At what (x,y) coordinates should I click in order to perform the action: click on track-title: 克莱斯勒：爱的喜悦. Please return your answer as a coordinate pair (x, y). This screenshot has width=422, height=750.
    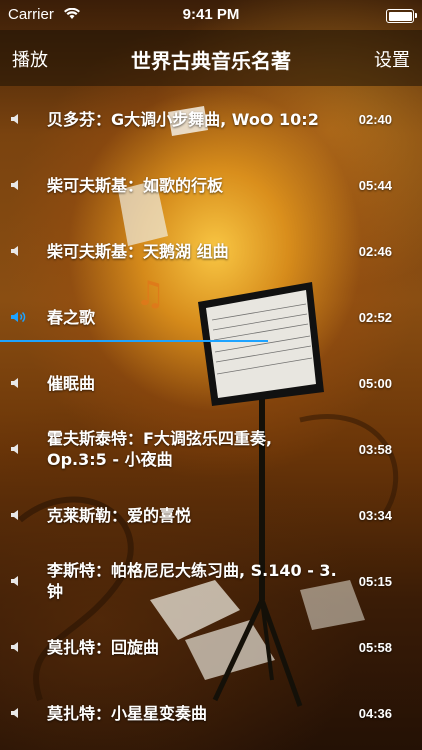
    Looking at the image, I should click on (119, 515).